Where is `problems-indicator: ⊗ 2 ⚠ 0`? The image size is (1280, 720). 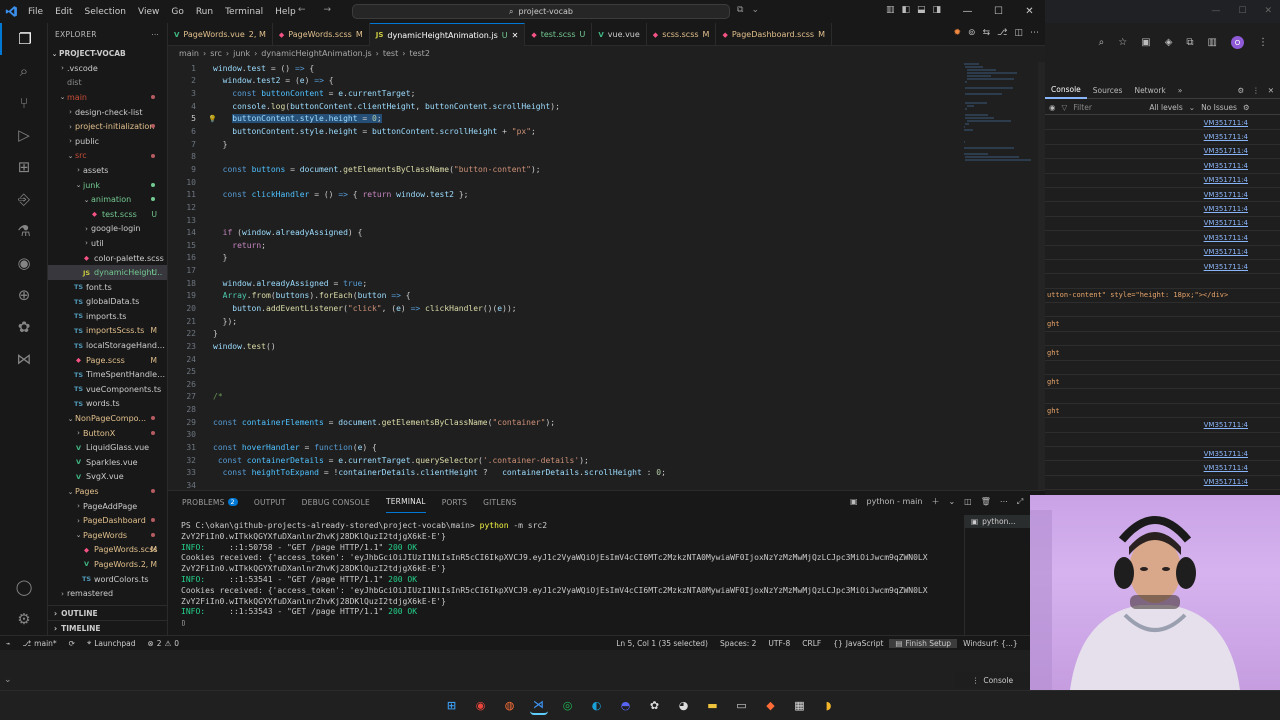
problems-indicator: ⊗ 2 ⚠ 0 is located at coordinates (163, 643).